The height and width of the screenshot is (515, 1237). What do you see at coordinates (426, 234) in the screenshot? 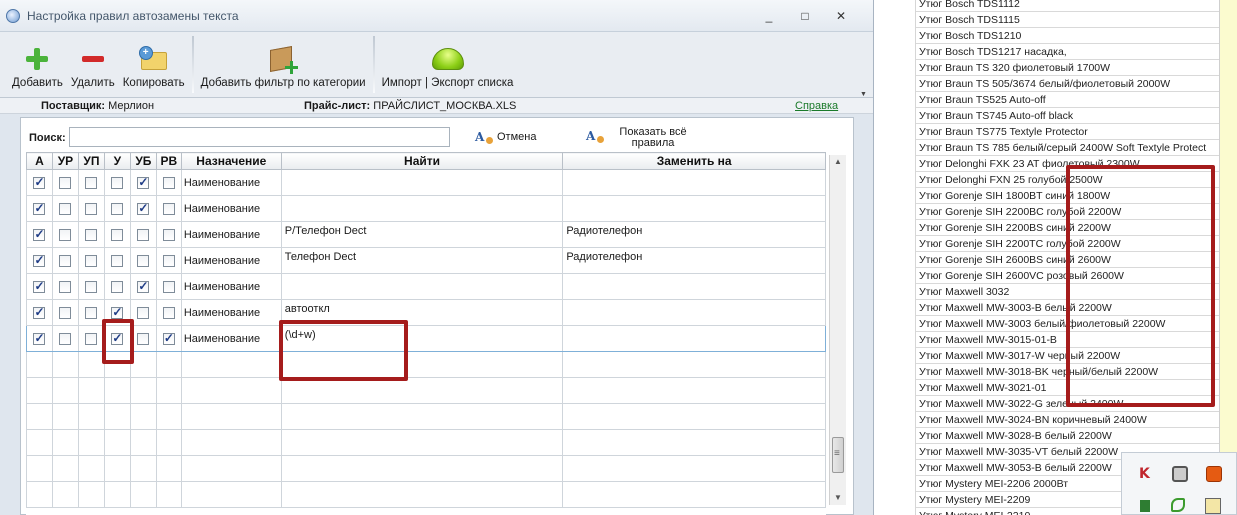
I see `table-row: НаименованиеР/Телефон DectРадиотелефон` at bounding box center [426, 234].